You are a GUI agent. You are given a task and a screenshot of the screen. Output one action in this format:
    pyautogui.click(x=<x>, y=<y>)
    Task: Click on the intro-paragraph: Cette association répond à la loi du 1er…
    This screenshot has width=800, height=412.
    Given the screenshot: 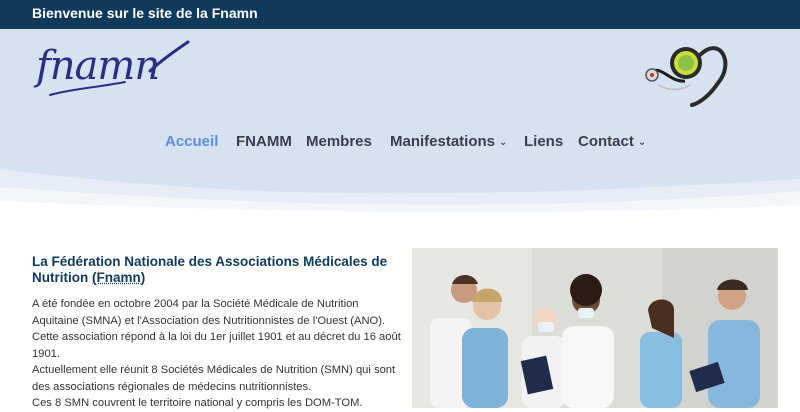 What is the action you would take?
    pyautogui.click(x=217, y=345)
    